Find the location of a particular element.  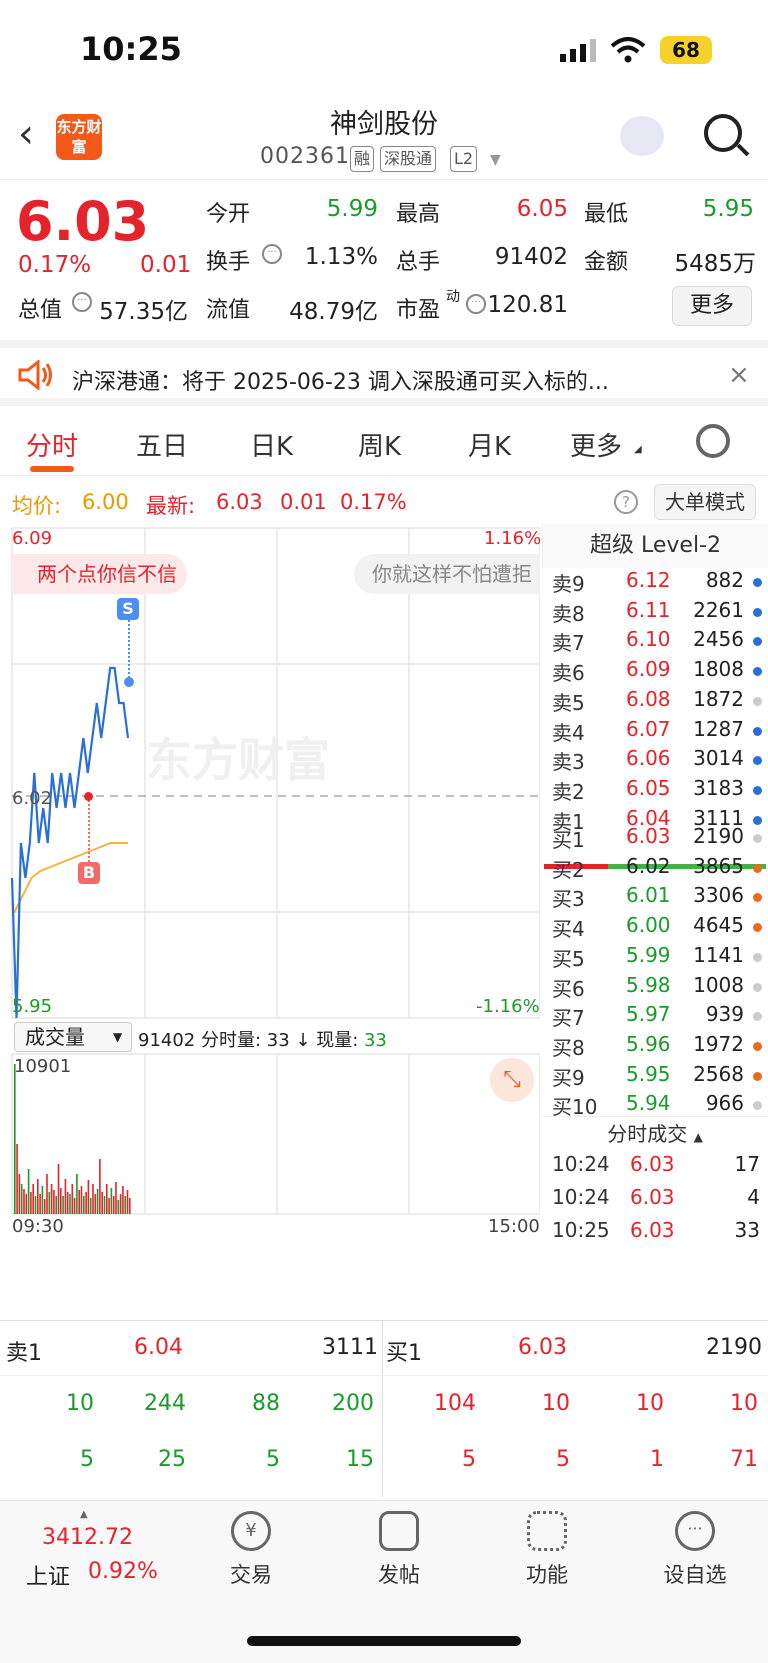

big-order-mode-button: 大单模式 is located at coordinates (705, 502).